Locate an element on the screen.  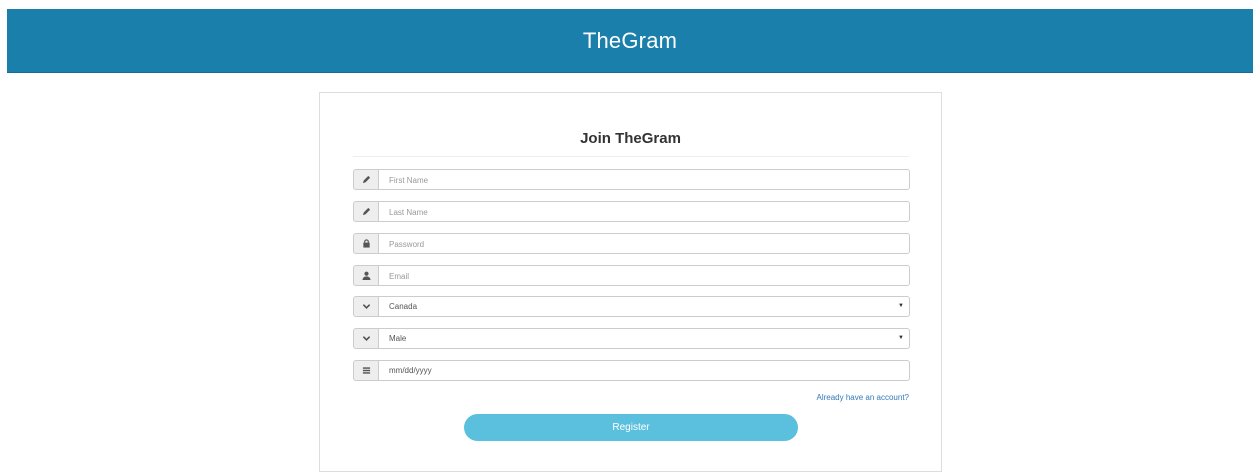
email-row is located at coordinates (631, 275).